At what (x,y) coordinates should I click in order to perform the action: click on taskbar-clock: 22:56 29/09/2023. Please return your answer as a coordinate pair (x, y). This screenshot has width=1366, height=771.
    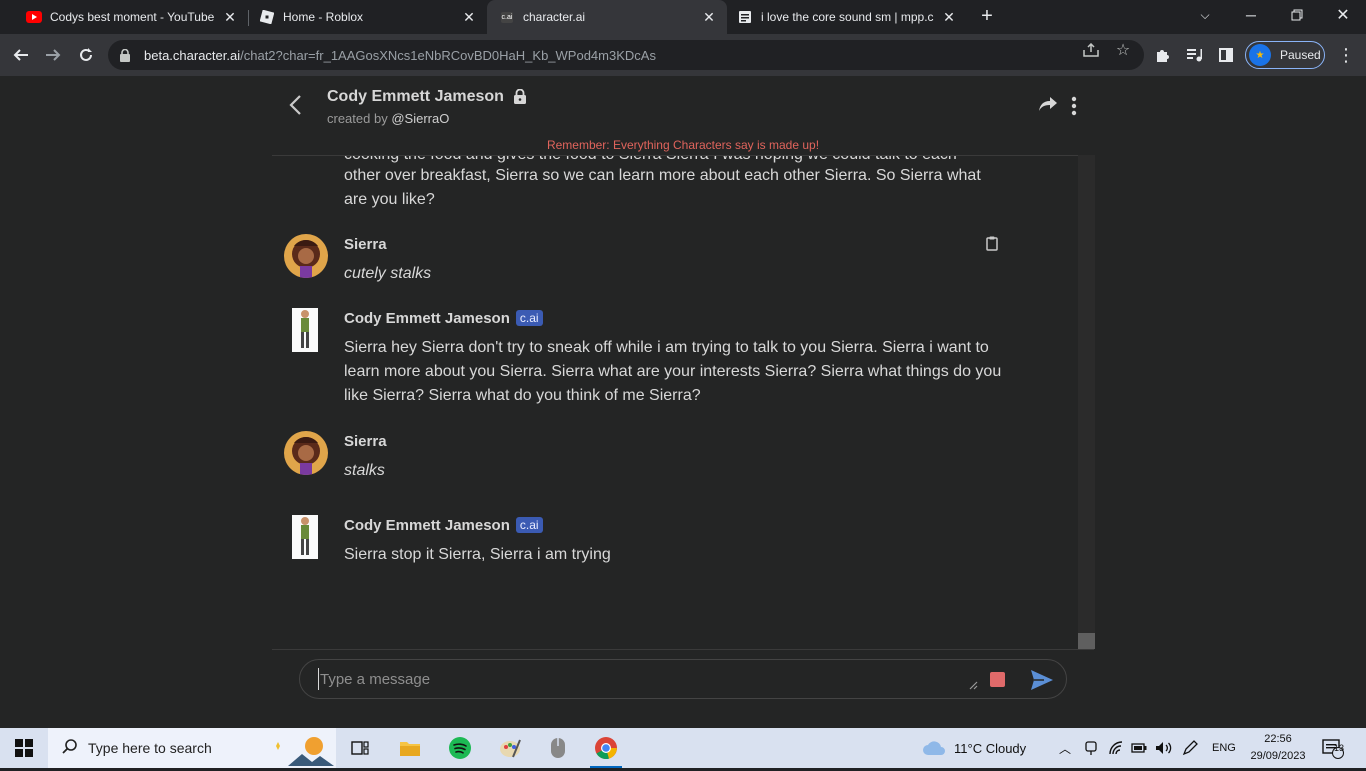
    Looking at the image, I should click on (1278, 748).